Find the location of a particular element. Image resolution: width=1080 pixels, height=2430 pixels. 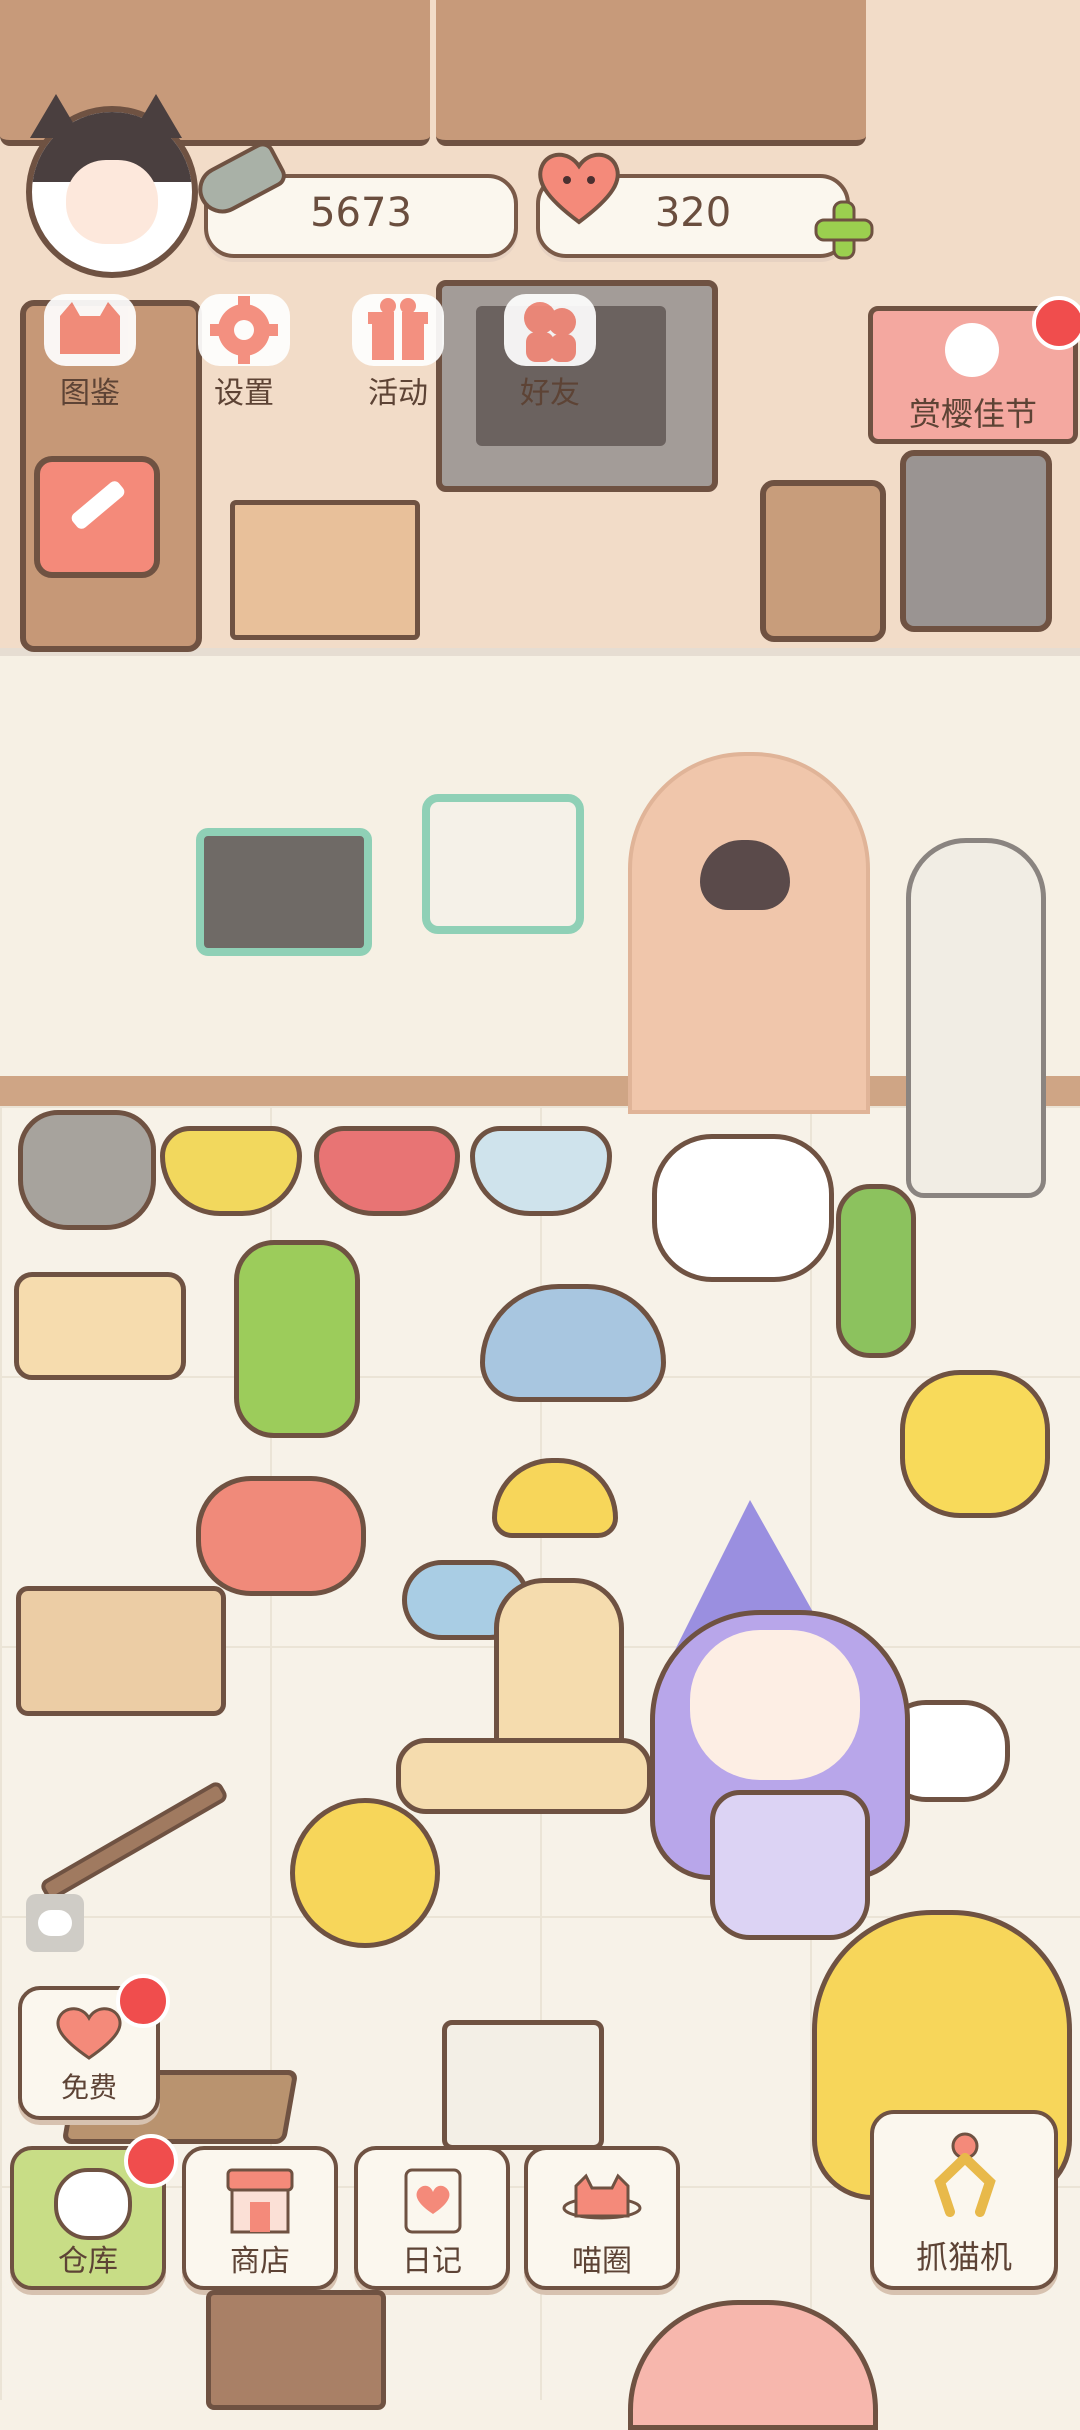

face is located at coordinates (775, 1705).